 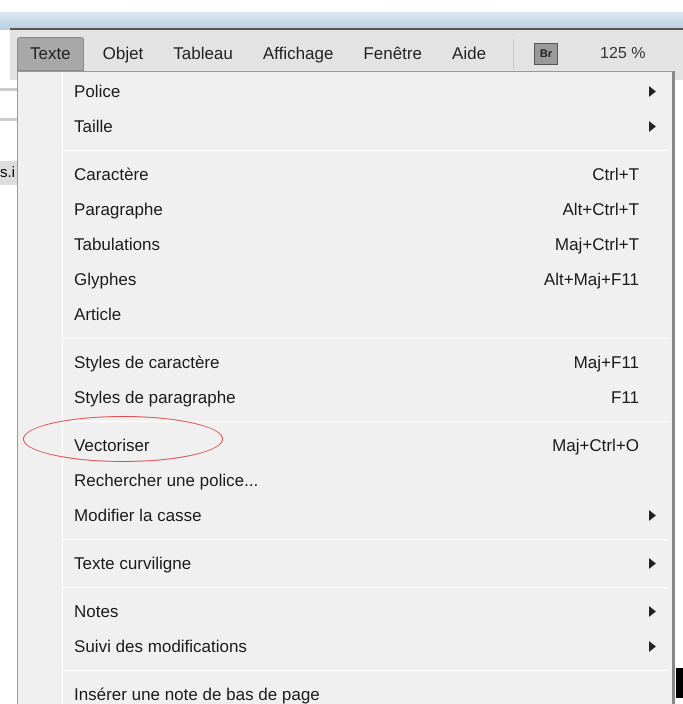 I want to click on menu-bar-item: Tableau, so click(x=203, y=54).